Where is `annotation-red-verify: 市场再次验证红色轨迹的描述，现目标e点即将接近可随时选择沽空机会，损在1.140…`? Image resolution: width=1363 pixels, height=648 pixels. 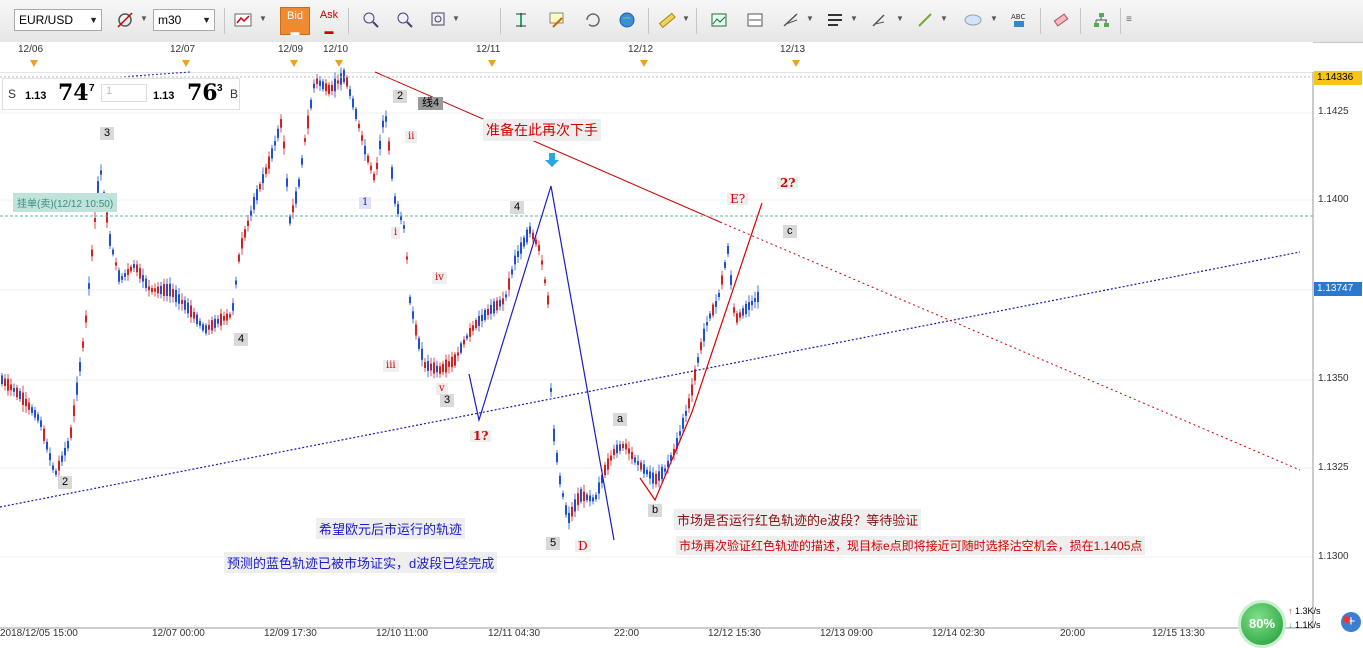
annotation-red-verify: 市场再次验证红色轨迹的描述，现目标e点即将接近可随时选择沽空机会，损在1.140… is located at coordinates (911, 545).